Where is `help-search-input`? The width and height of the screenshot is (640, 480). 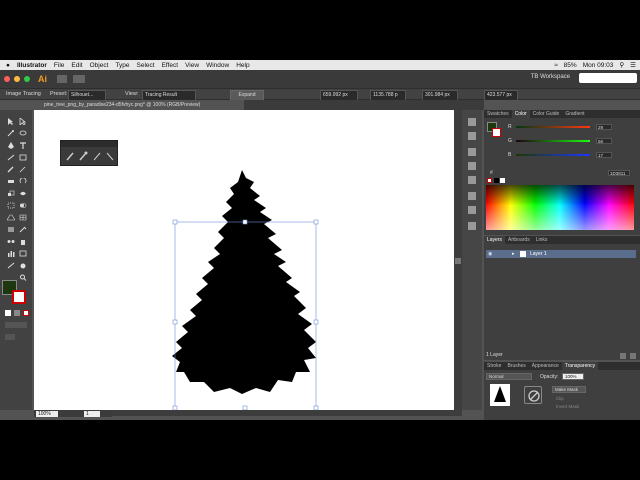 help-search-input is located at coordinates (608, 78).